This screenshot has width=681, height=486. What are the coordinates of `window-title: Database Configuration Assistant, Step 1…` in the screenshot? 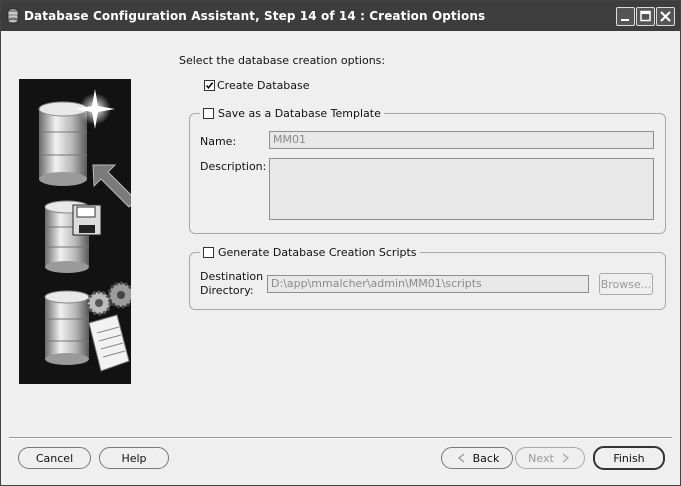 It's located at (255, 16).